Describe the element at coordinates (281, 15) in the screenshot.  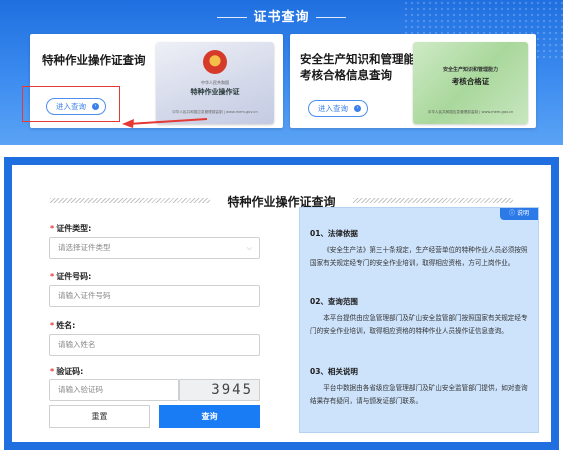
I see `banner-title: 证书查询` at that location.